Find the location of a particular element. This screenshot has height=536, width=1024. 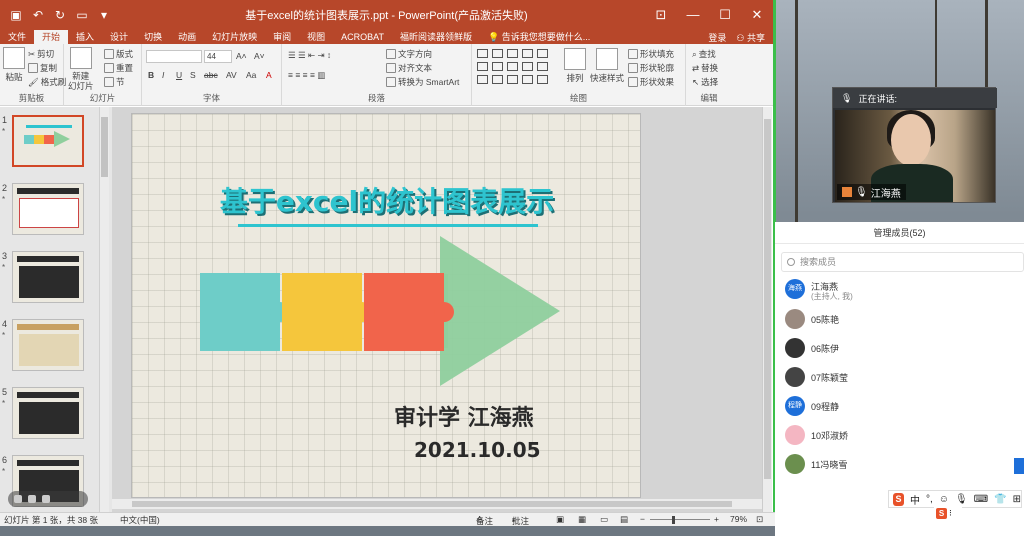

skin-icon: 👕 is located at coordinates (1000, 499).